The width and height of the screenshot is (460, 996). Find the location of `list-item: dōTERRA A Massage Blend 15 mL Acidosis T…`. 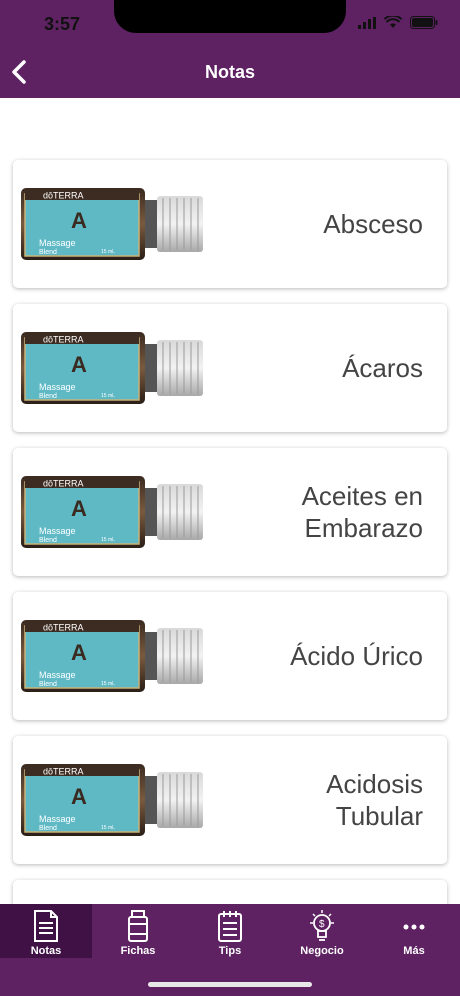

list-item: dōTERRA A Massage Blend 15 mL Acidosis T… is located at coordinates (230, 800).